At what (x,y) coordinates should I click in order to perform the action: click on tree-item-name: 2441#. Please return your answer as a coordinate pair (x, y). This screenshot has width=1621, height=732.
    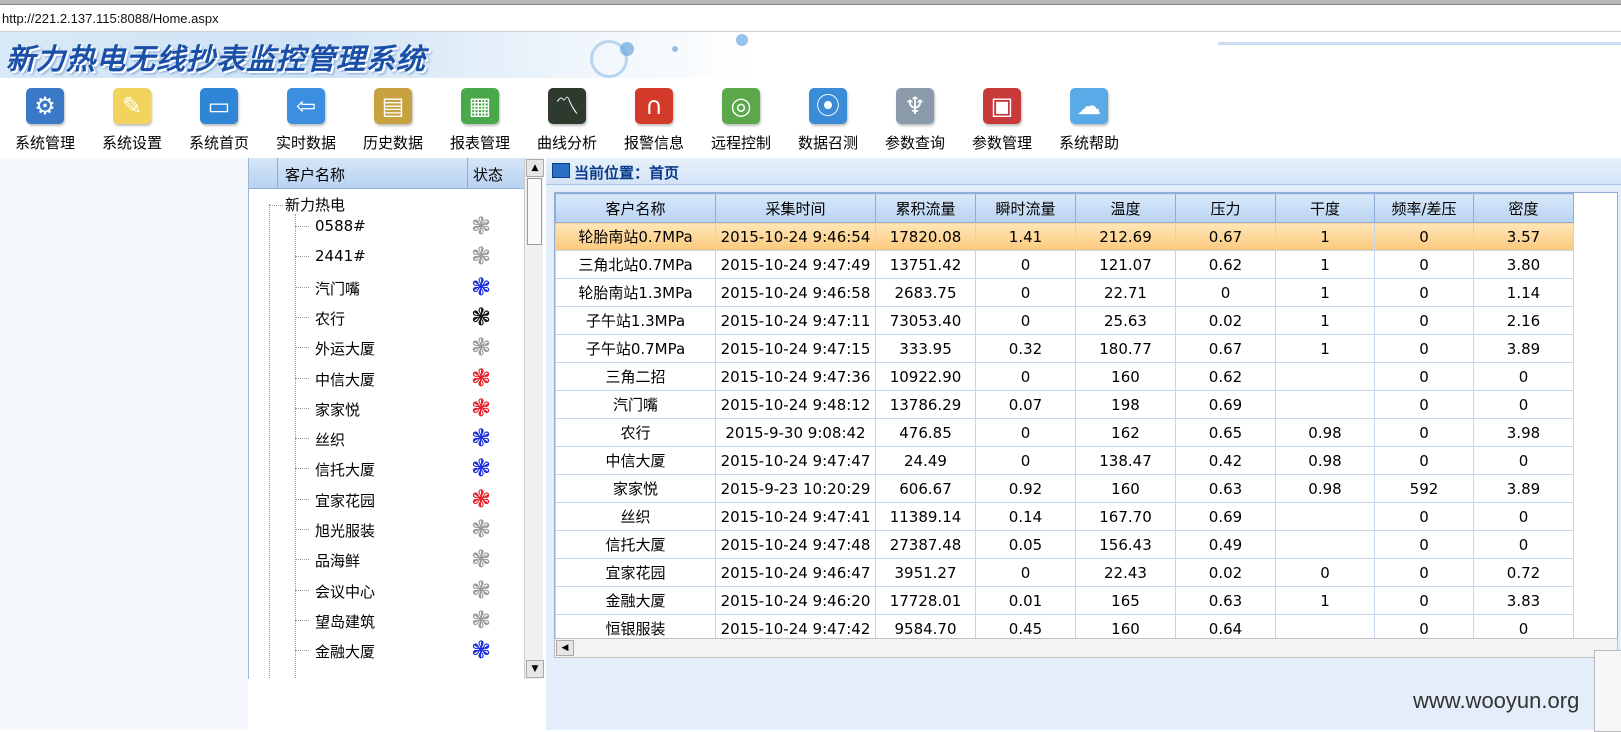
    Looking at the image, I should click on (340, 256).